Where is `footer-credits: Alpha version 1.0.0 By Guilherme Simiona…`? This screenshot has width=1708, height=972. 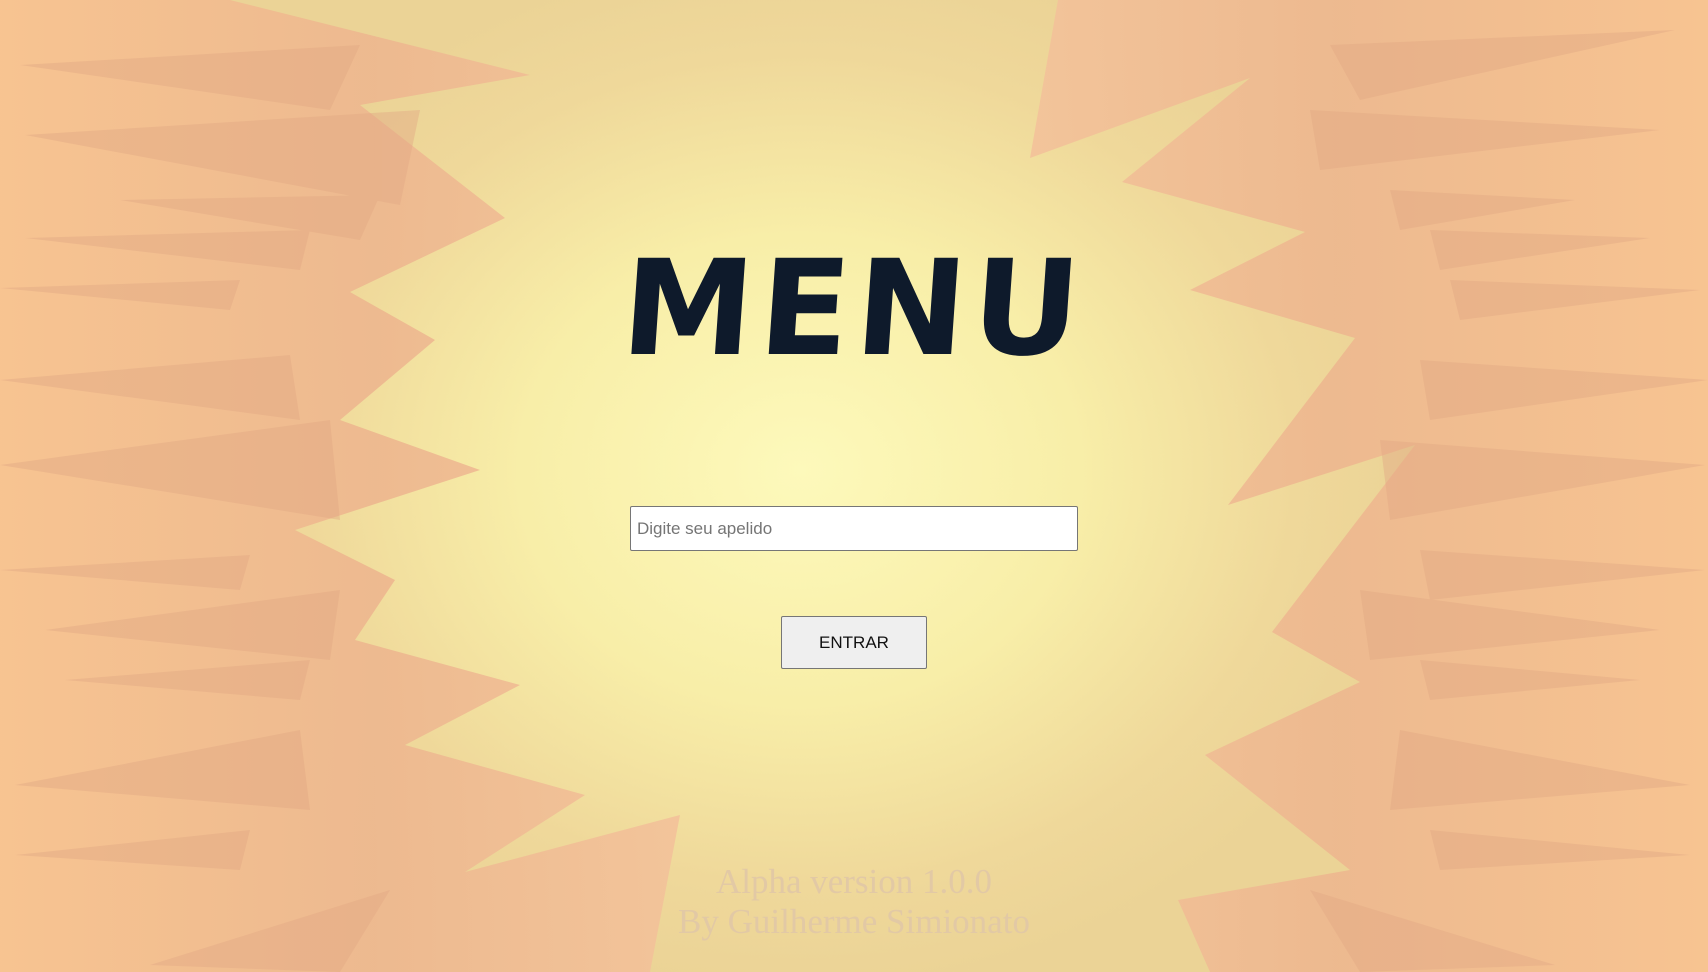
footer-credits: Alpha version 1.0.0 By Guilherme Simiona… is located at coordinates (854, 902).